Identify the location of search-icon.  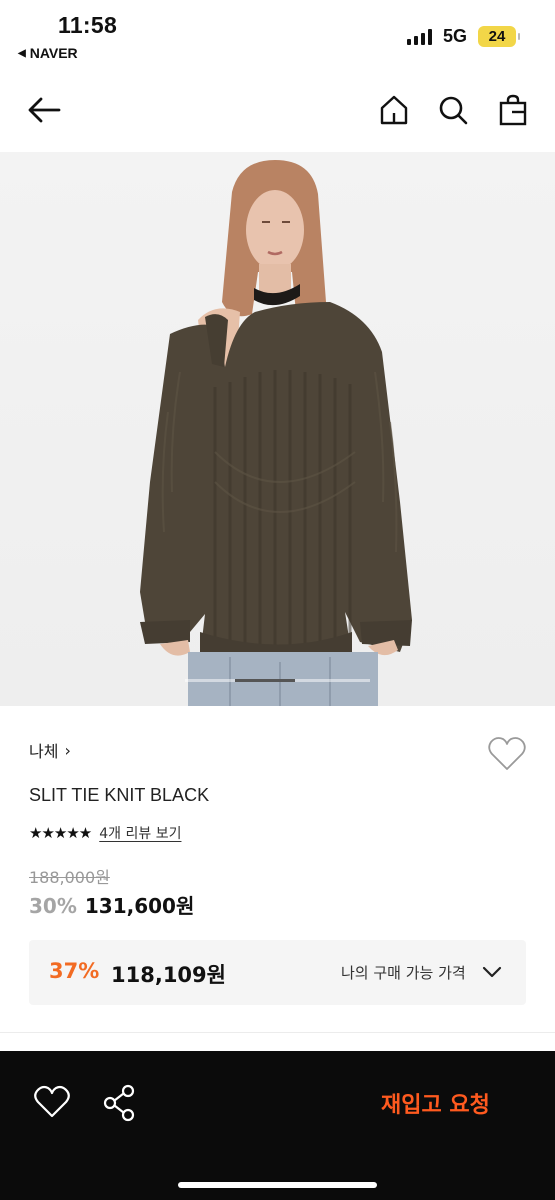
(453, 110).